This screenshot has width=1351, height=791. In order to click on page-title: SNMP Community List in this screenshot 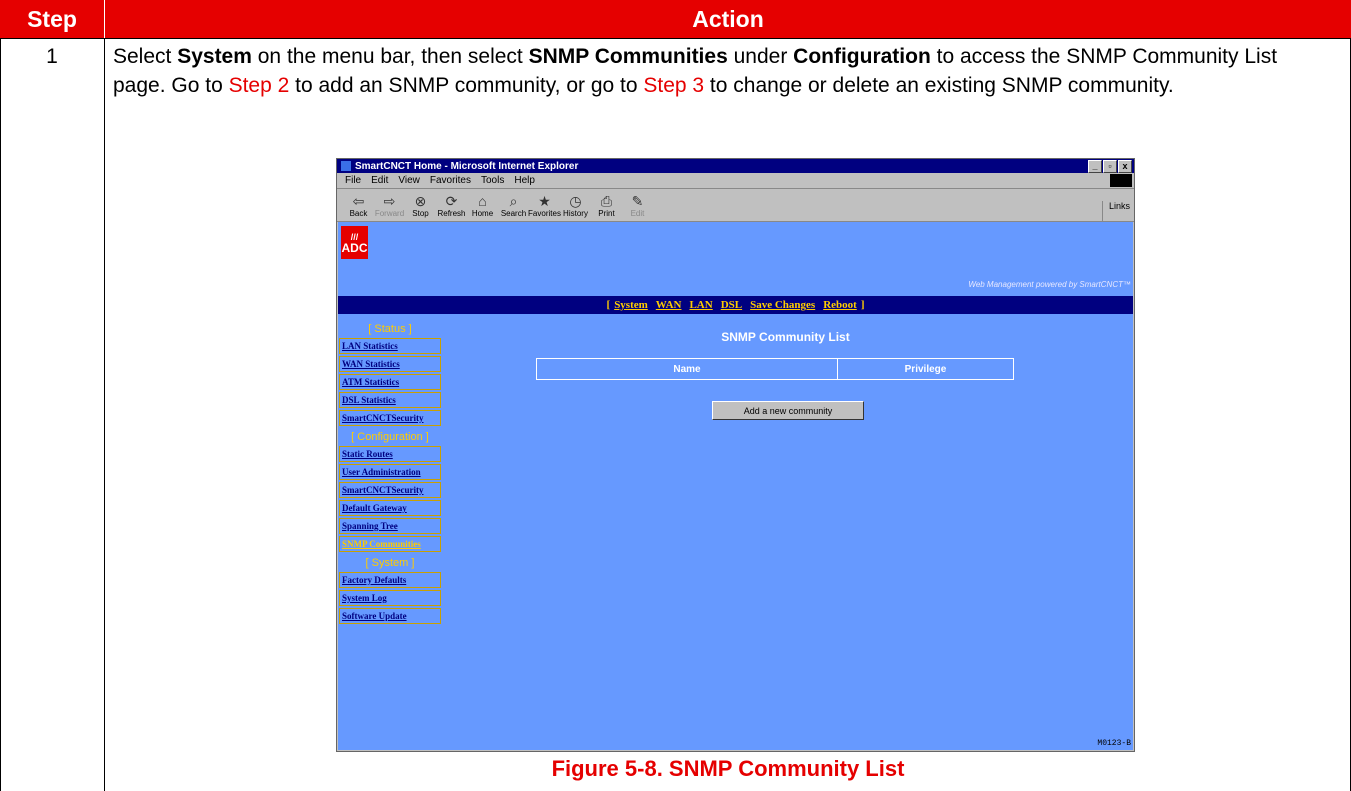, I will do `click(785, 337)`.